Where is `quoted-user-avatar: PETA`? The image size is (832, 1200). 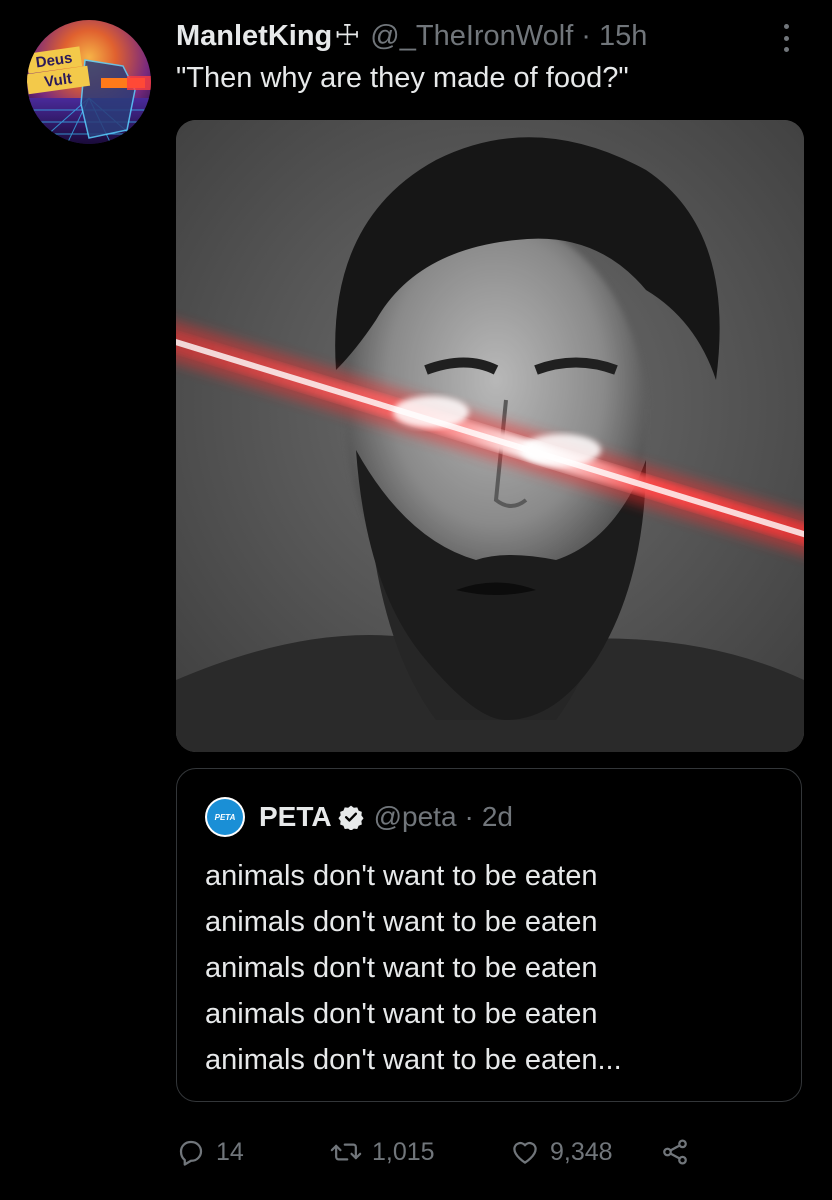
quoted-user-avatar: PETA is located at coordinates (225, 817).